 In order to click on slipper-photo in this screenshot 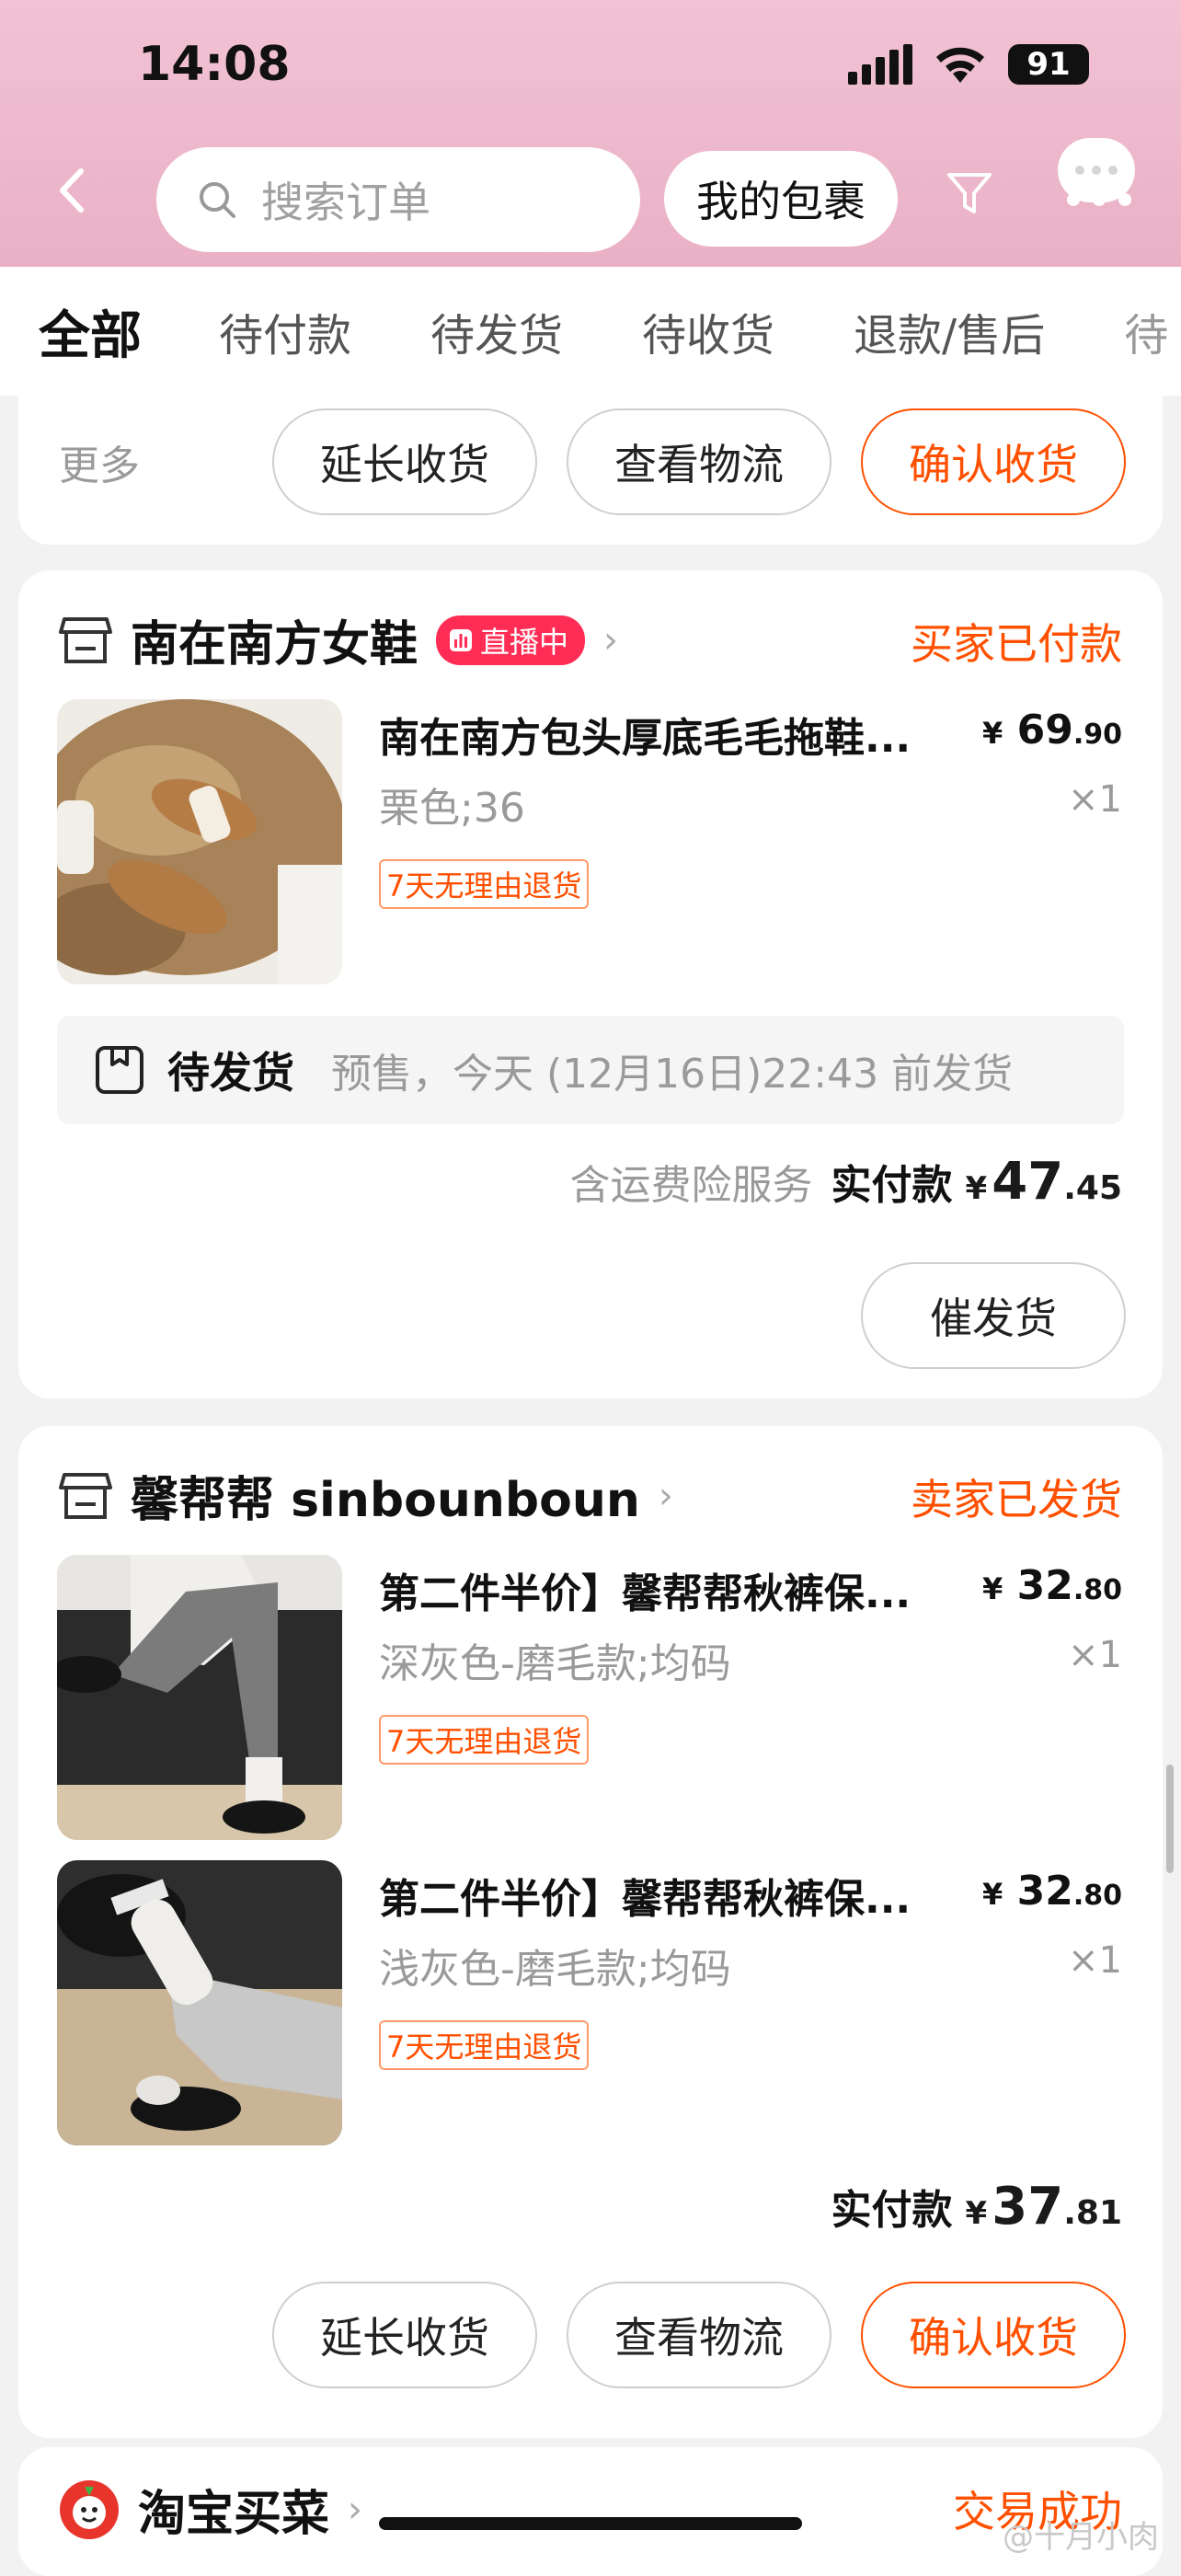, I will do `click(199, 841)`.